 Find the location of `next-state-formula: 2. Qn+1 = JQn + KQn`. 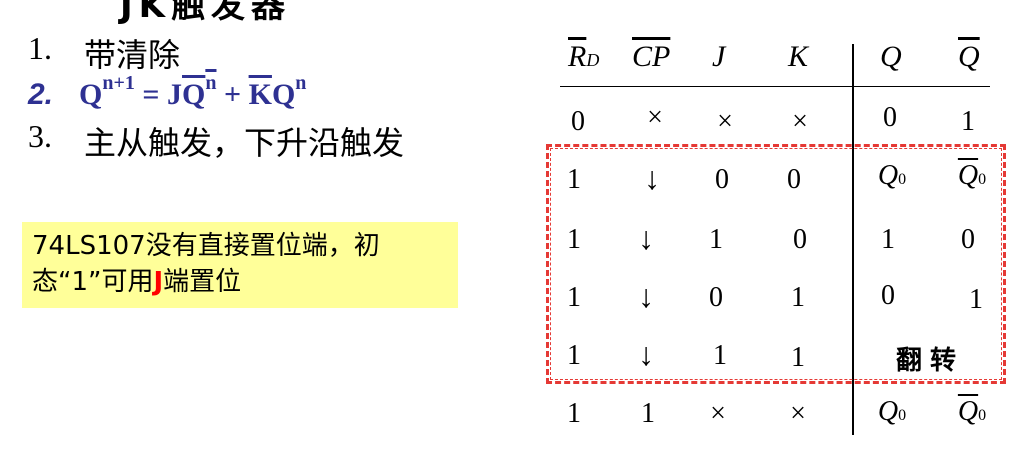

next-state-formula: 2. Qn+1 = JQn + KQn is located at coordinates (167, 92).